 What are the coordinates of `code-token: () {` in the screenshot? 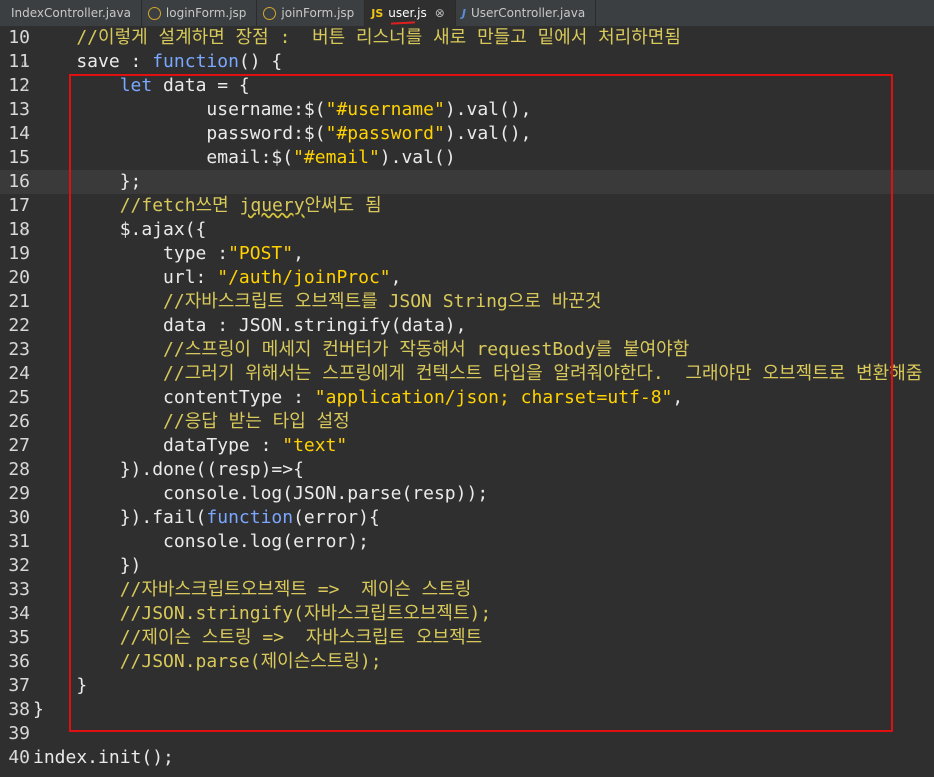 It's located at (260, 61).